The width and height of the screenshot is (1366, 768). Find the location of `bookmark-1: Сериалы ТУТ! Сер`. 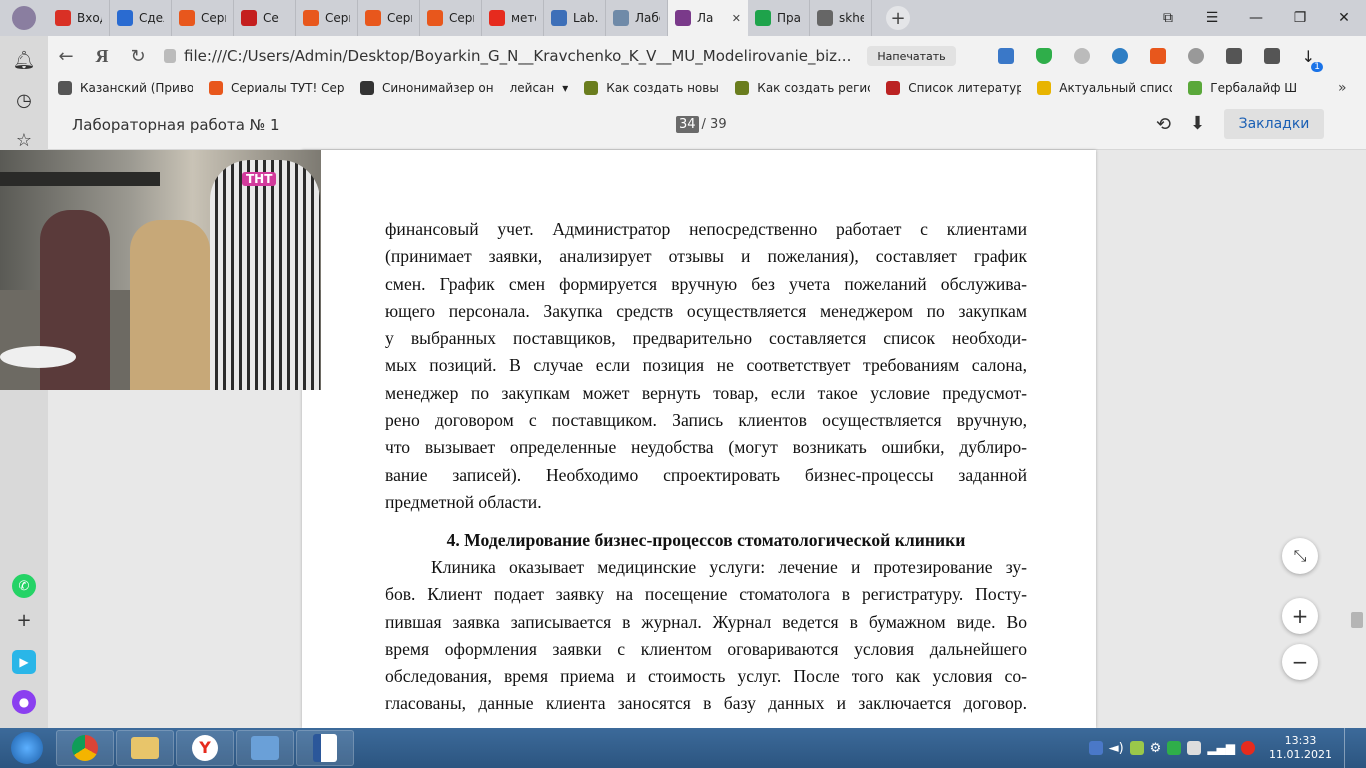

bookmark-1: Сериалы ТУТ! Сер is located at coordinates (276, 88).